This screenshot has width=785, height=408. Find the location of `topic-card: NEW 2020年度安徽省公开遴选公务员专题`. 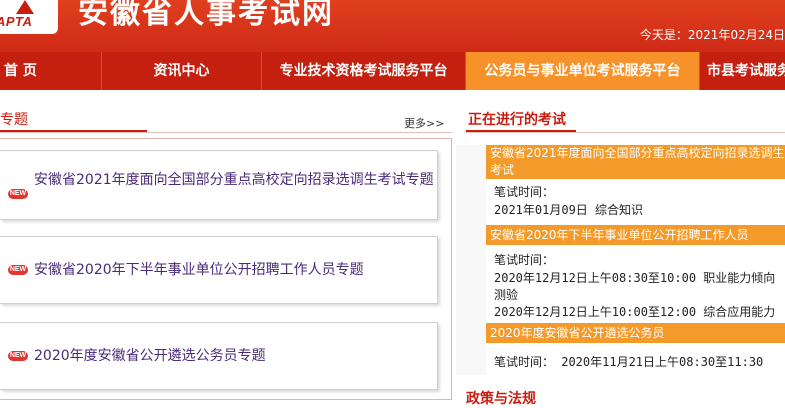

topic-card: NEW 2020年度安徽省公开遴选公务员专题 is located at coordinates (219, 356).